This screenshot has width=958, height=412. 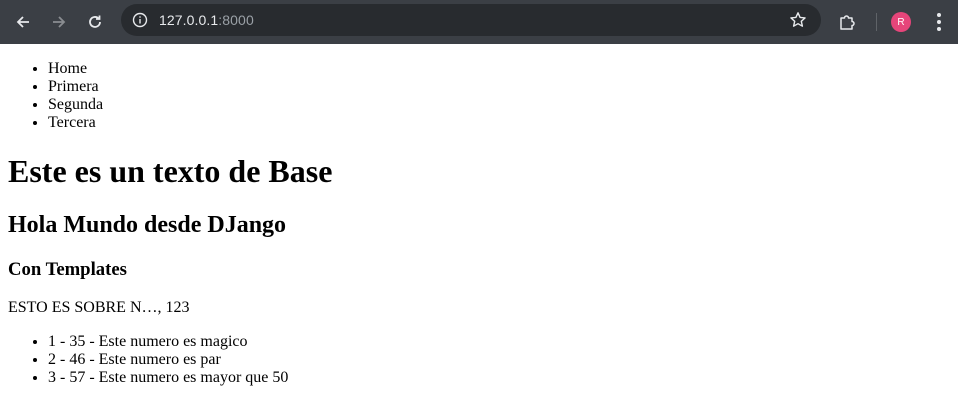 I want to click on arrow-left-icon, so click(x=22, y=22).